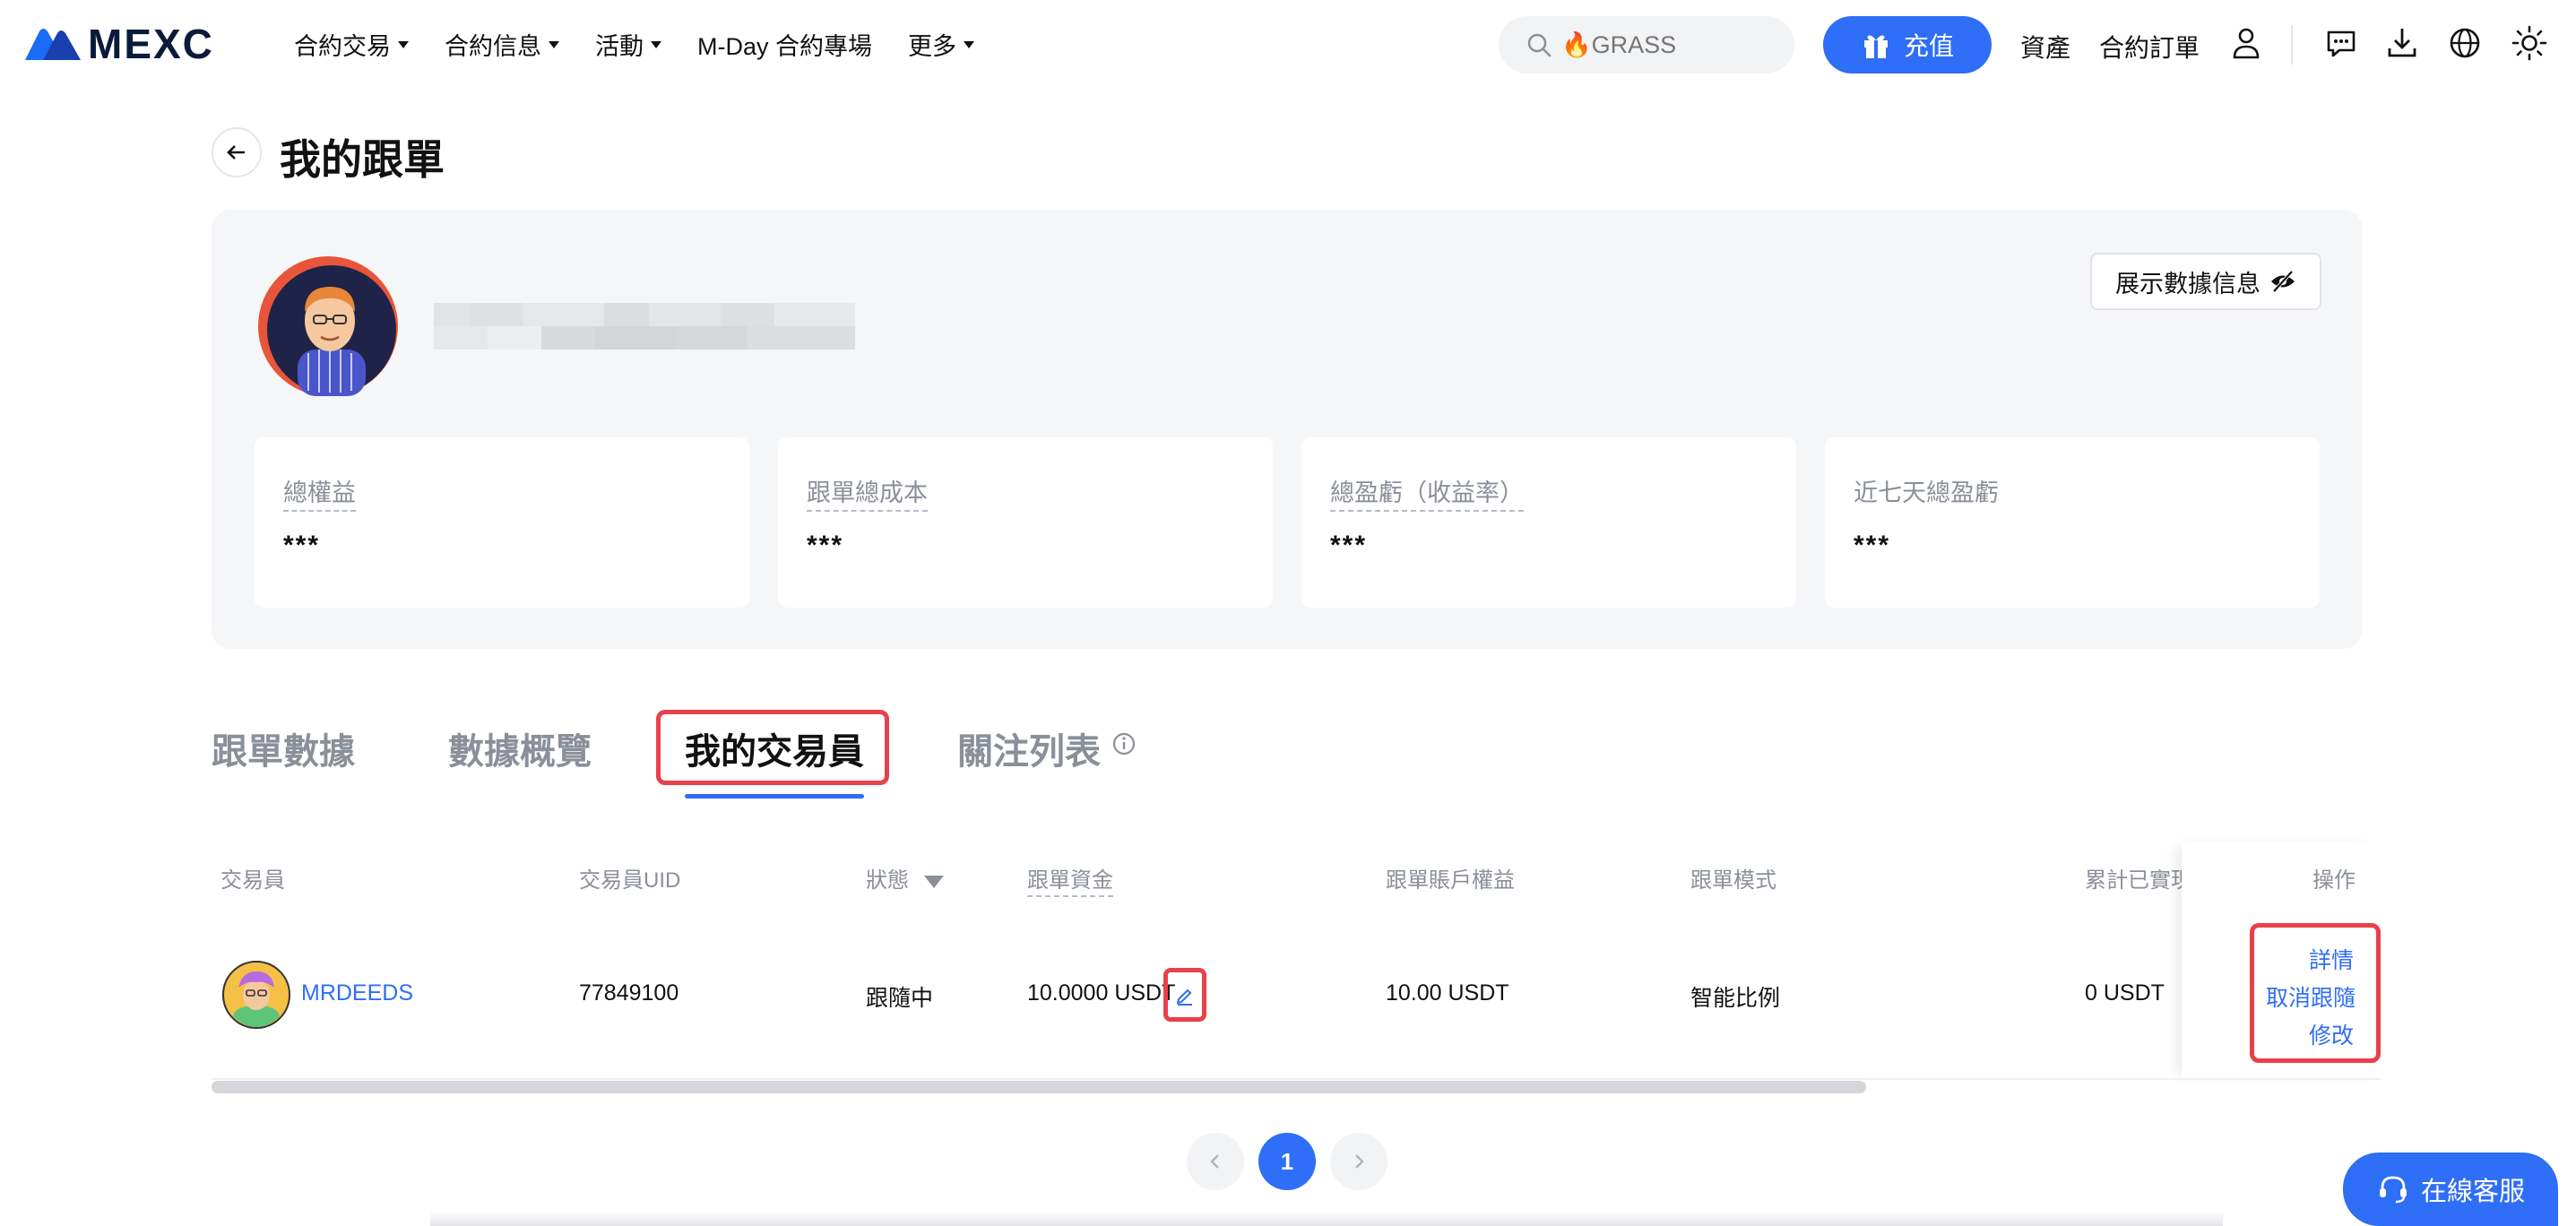  What do you see at coordinates (1735, 999) in the screenshot?
I see `copy-mode: 智能比例` at bounding box center [1735, 999].